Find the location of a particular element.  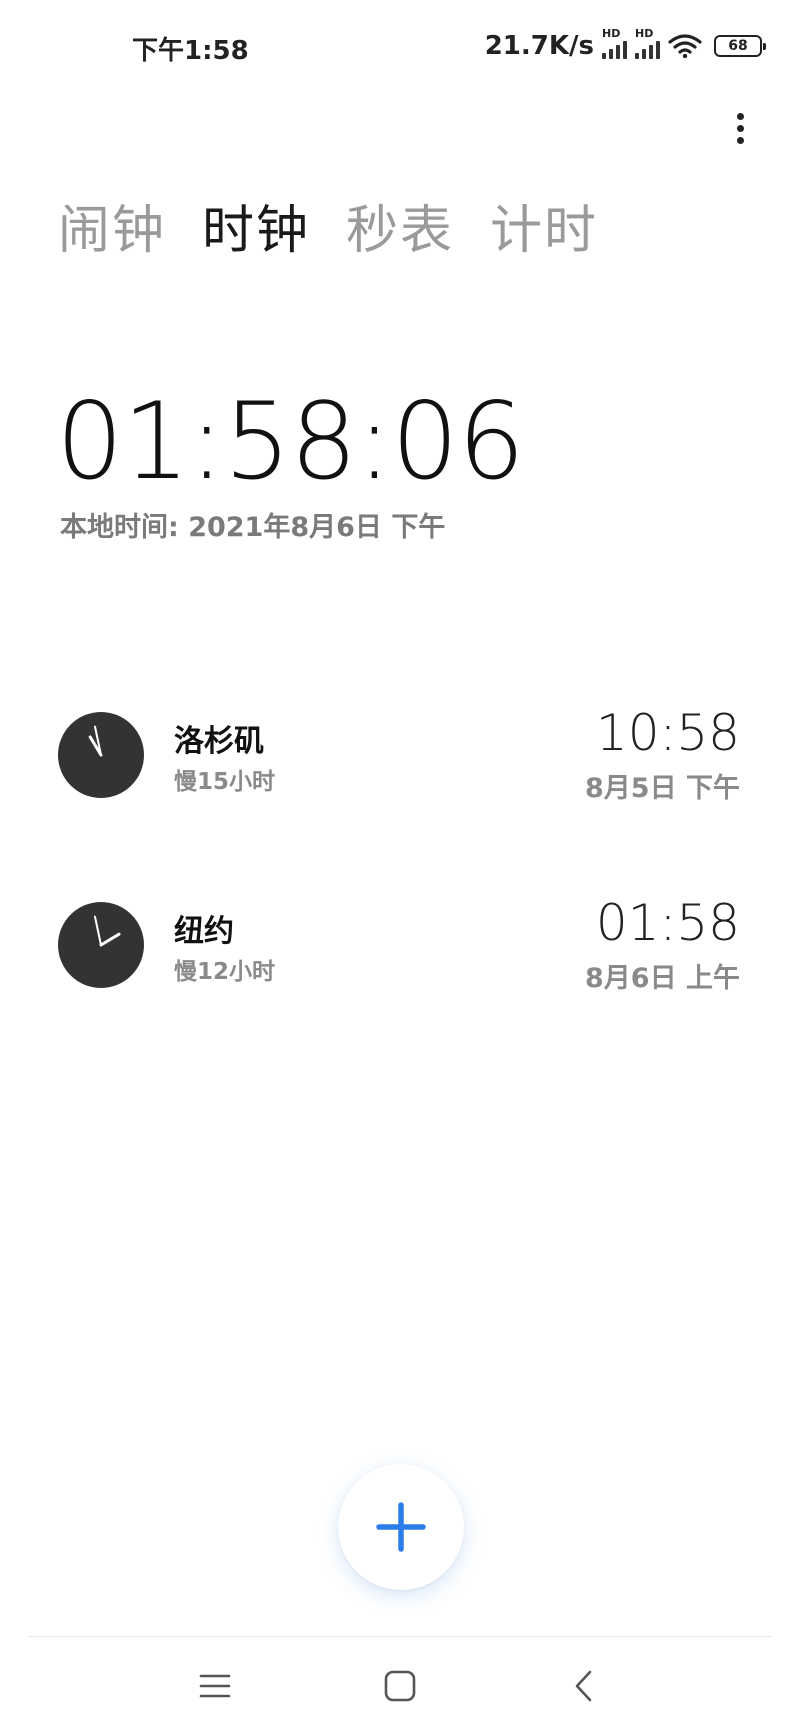

home-icon is located at coordinates (400, 1686).